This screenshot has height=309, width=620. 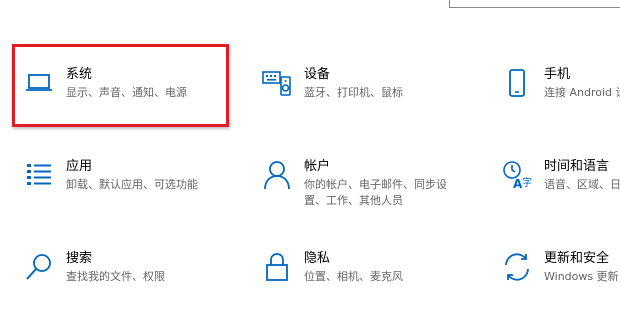 I want to click on tile-search-title: 搜索, so click(x=79, y=258).